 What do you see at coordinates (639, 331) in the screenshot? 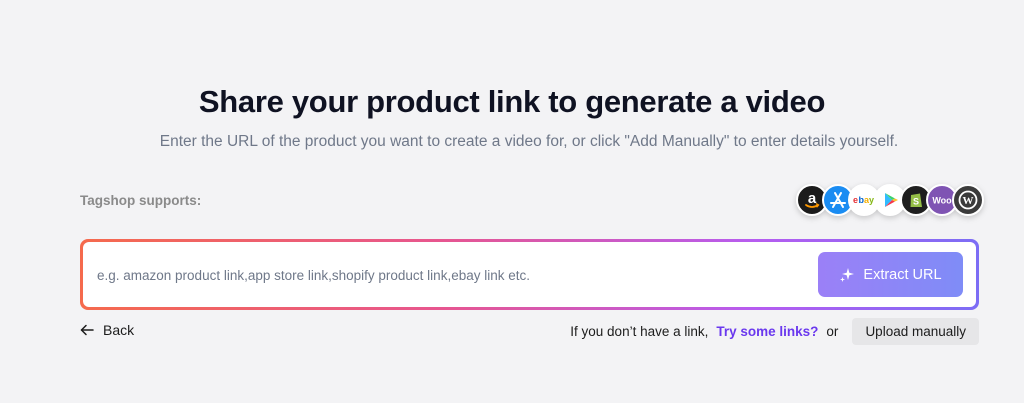
I see `no-link-text: If you don’t have a link,` at bounding box center [639, 331].